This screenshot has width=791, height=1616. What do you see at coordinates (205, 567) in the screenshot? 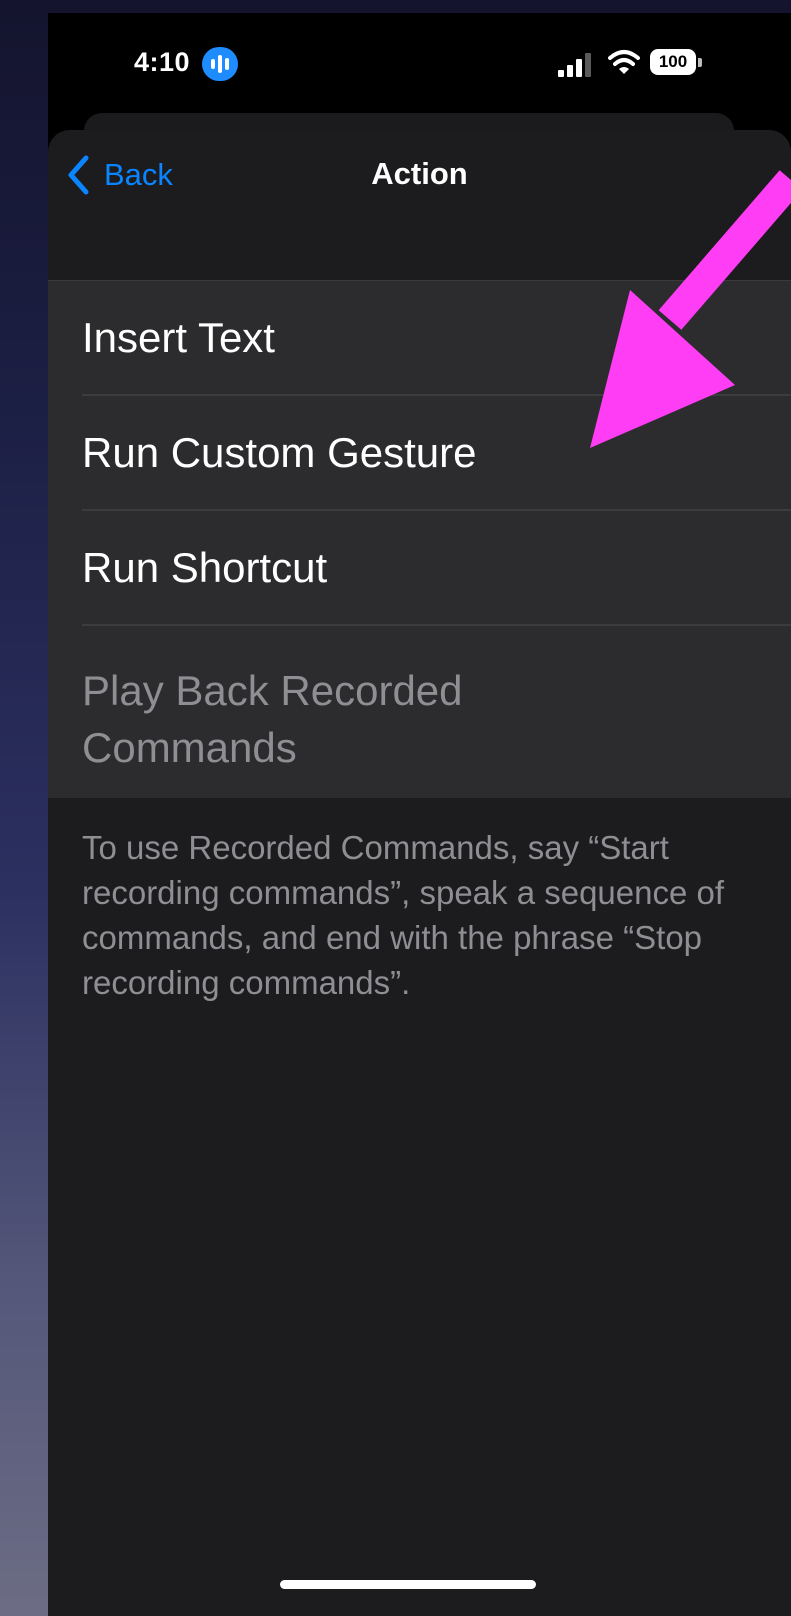
I see `option-label: Run Shortcut` at bounding box center [205, 567].